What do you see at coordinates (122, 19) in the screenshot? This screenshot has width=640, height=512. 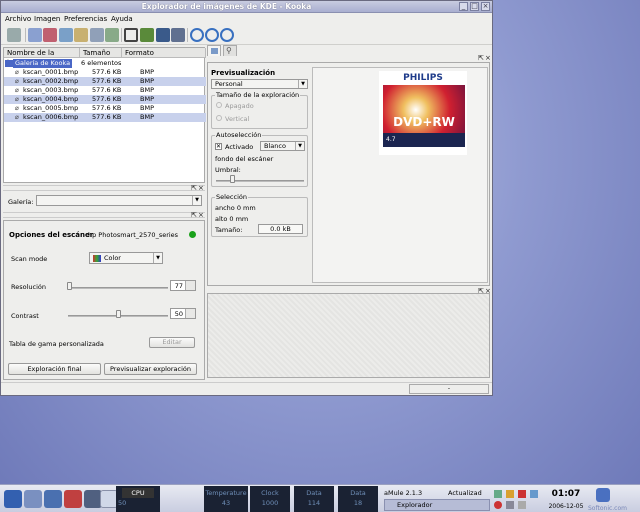 I see `menu-ayuda: Ayuda` at bounding box center [122, 19].